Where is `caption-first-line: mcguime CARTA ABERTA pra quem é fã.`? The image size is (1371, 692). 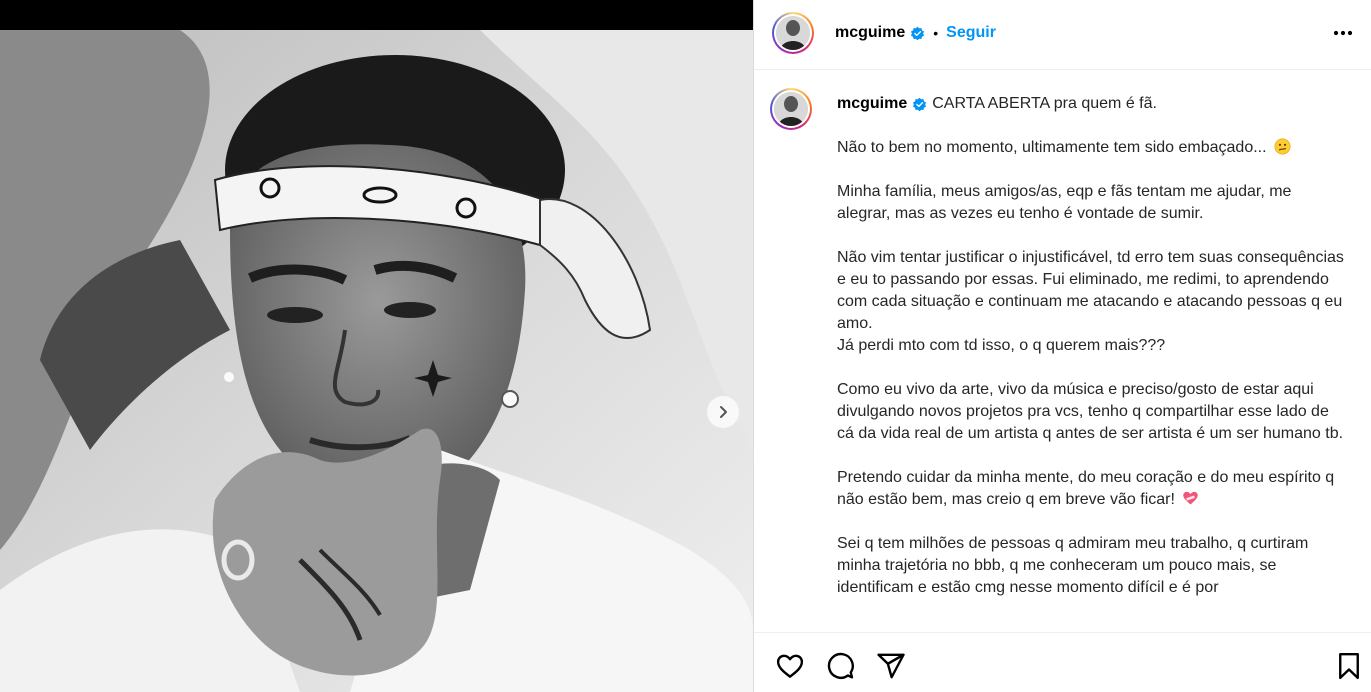
caption-first-line: mcguime CARTA ABERTA pra quem é fã. is located at coordinates (1092, 104).